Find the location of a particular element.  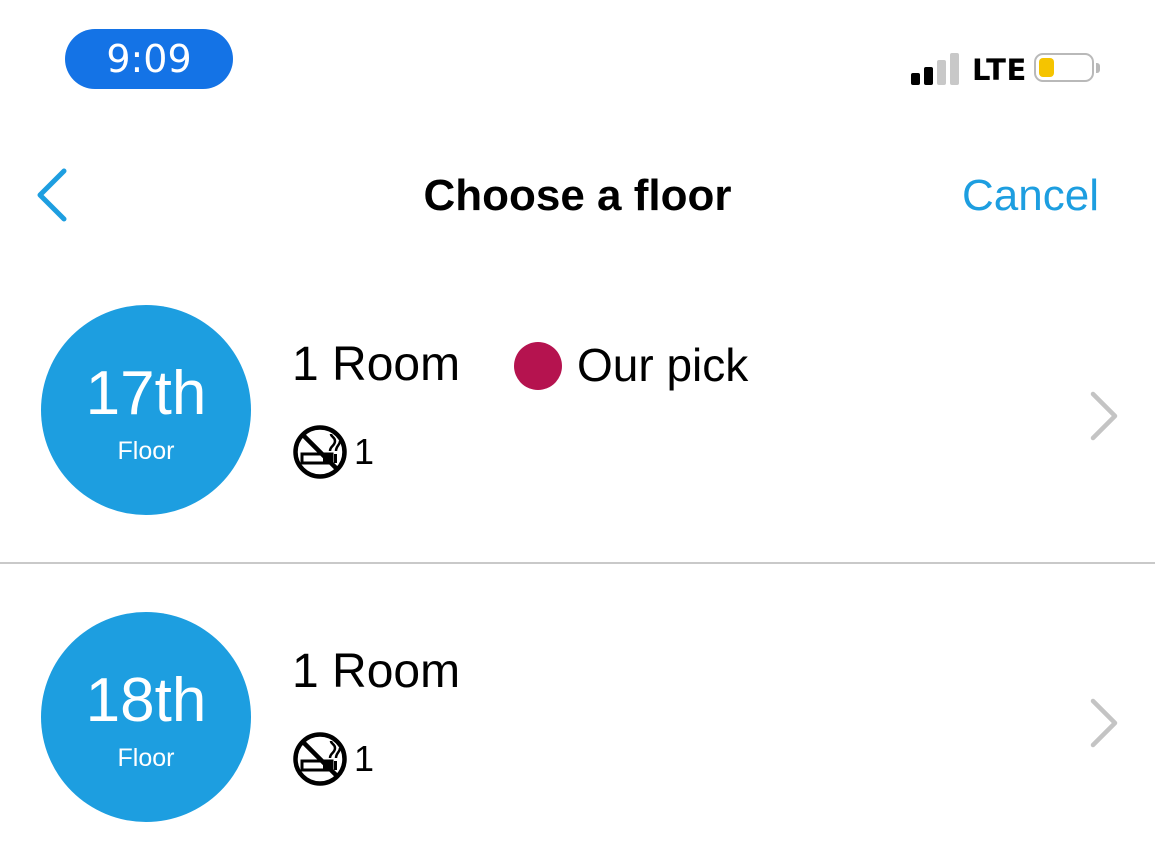

chevron-left-icon is located at coordinates (52, 195).